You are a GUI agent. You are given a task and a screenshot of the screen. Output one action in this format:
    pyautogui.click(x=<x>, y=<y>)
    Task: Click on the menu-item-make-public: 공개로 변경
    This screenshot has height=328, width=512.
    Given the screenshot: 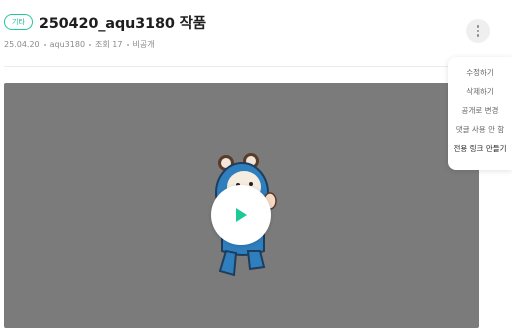 What is the action you would take?
    pyautogui.click(x=480, y=111)
    